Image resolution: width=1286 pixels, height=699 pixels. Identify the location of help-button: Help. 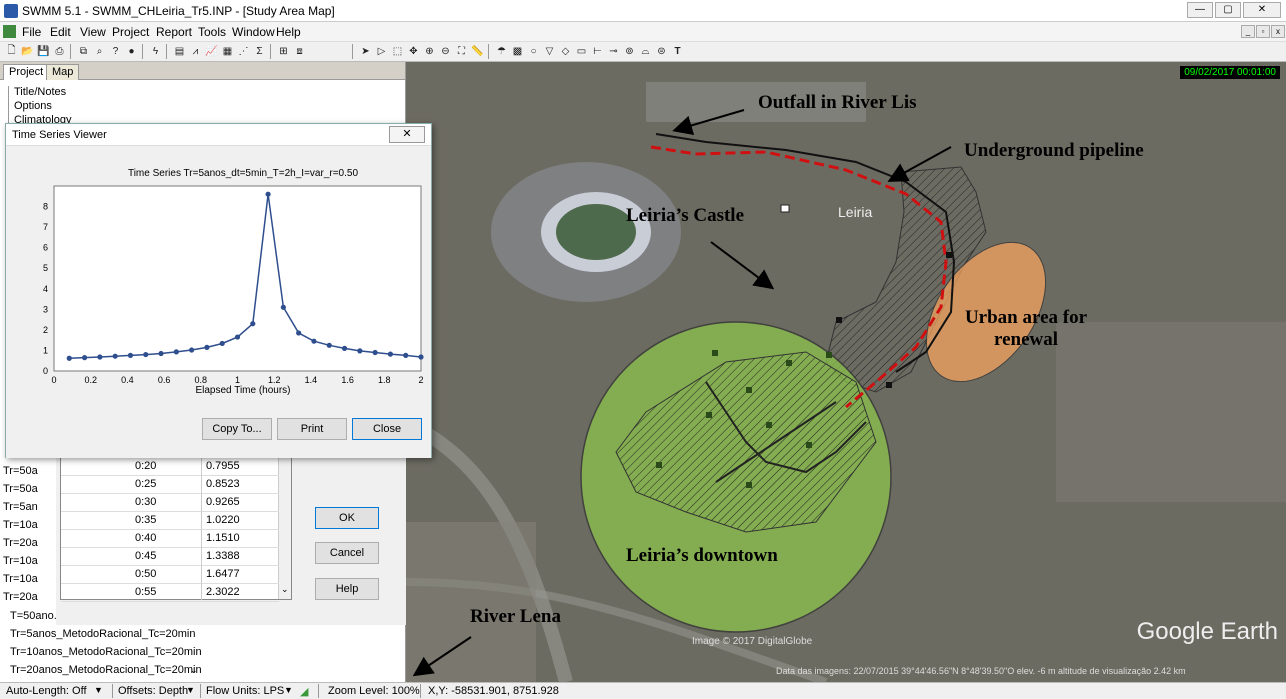
(347, 589).